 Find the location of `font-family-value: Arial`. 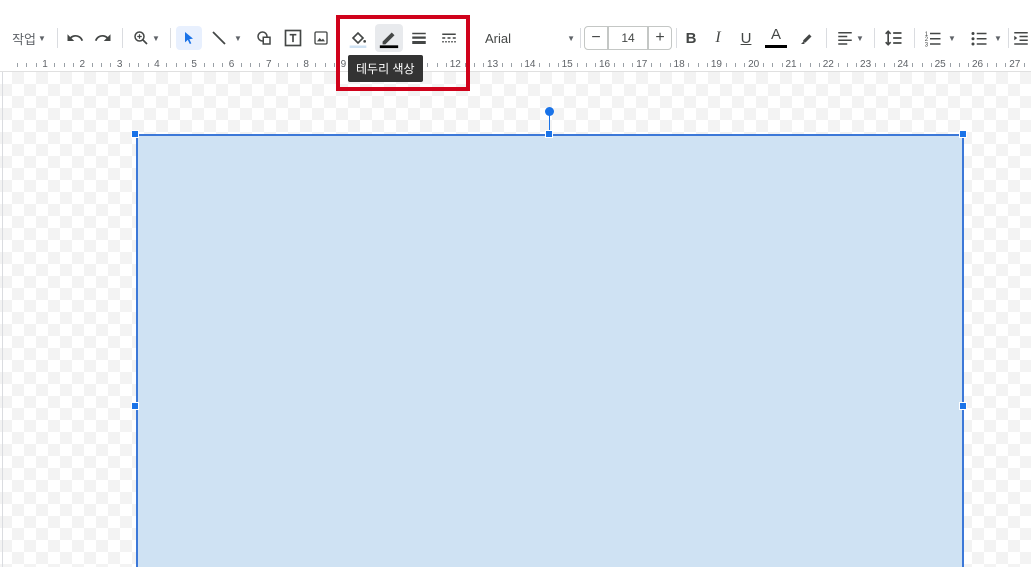

font-family-value: Arial is located at coordinates (498, 38).